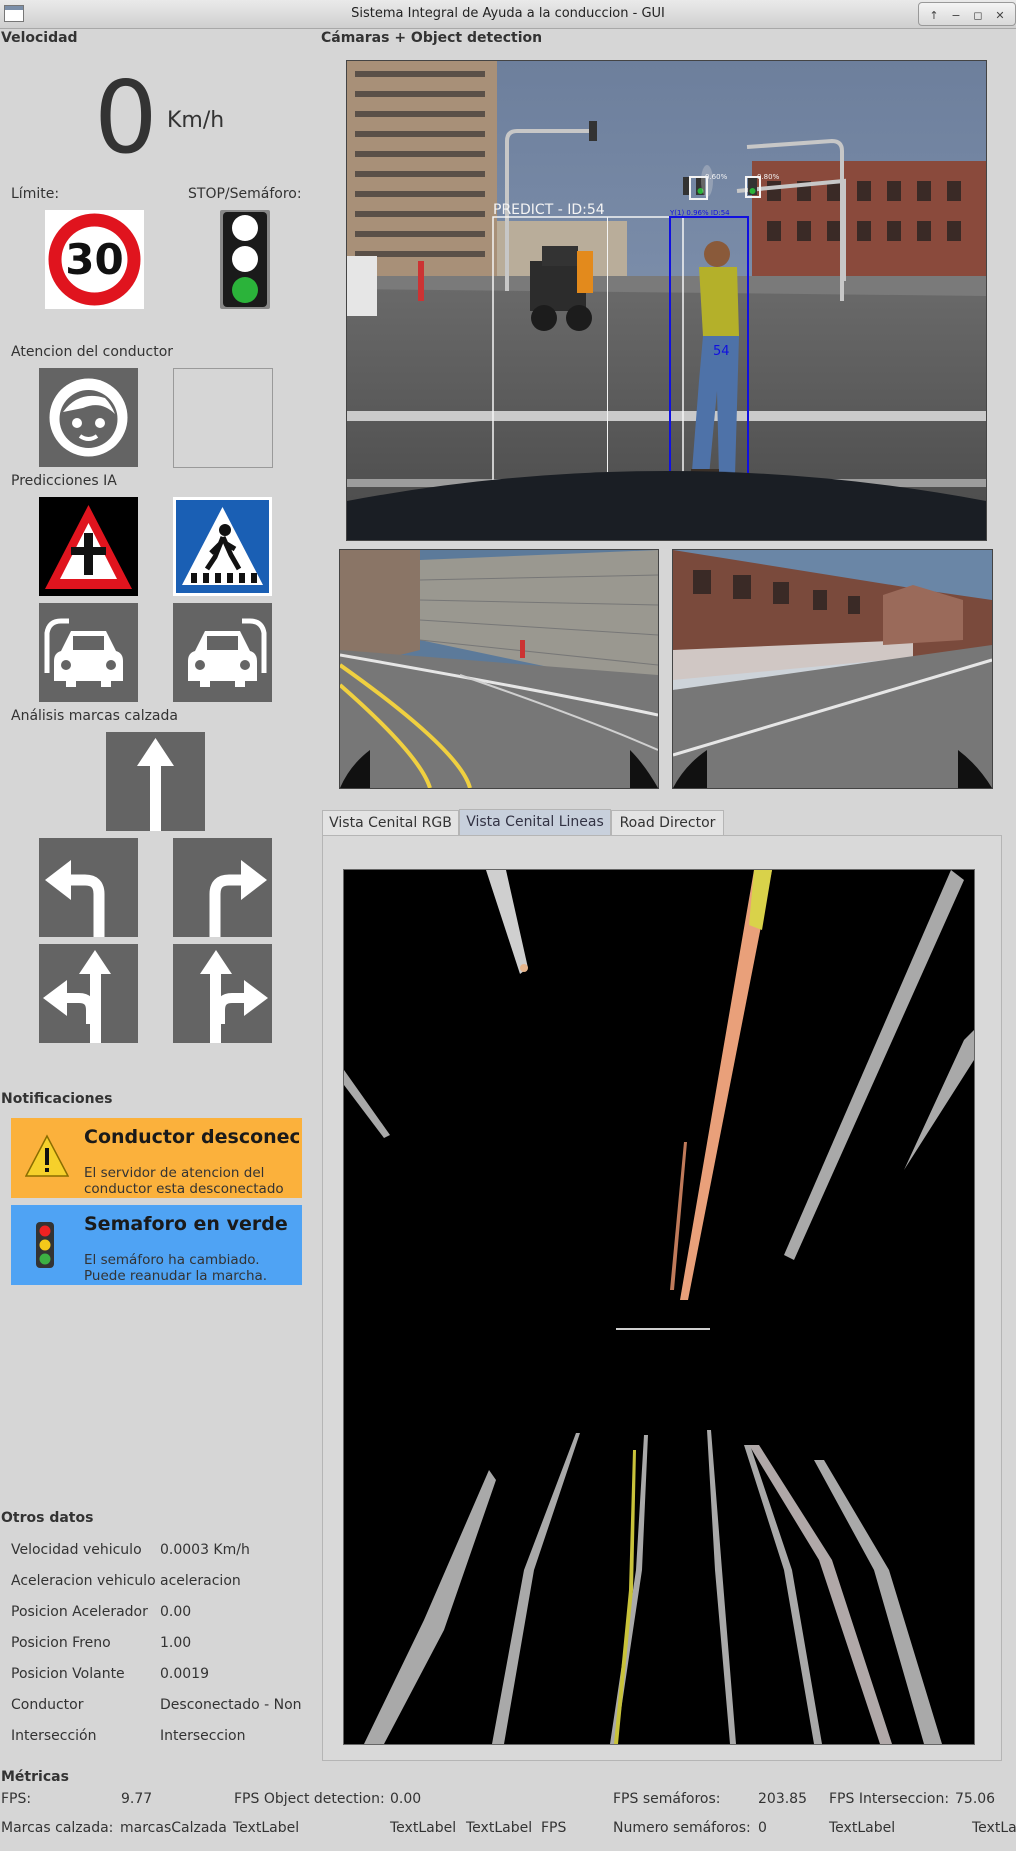  What do you see at coordinates (76, 1550) in the screenshot?
I see `data-label: Velocidad vehiculo` at bounding box center [76, 1550].